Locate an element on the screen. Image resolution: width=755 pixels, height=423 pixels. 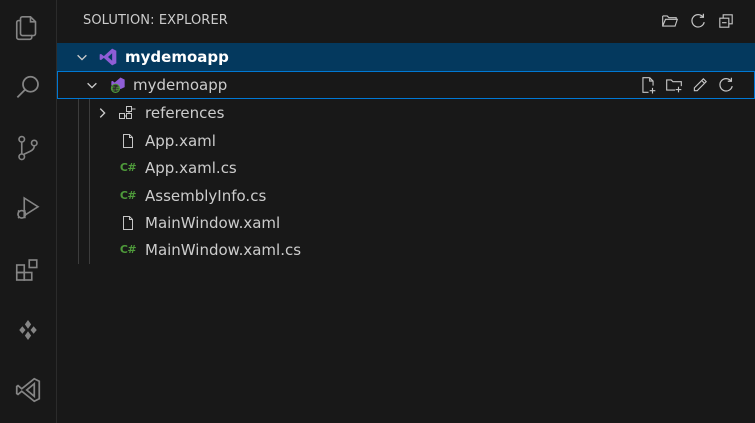
tree-item-label: MainWindow.xaml is located at coordinates (213, 222).